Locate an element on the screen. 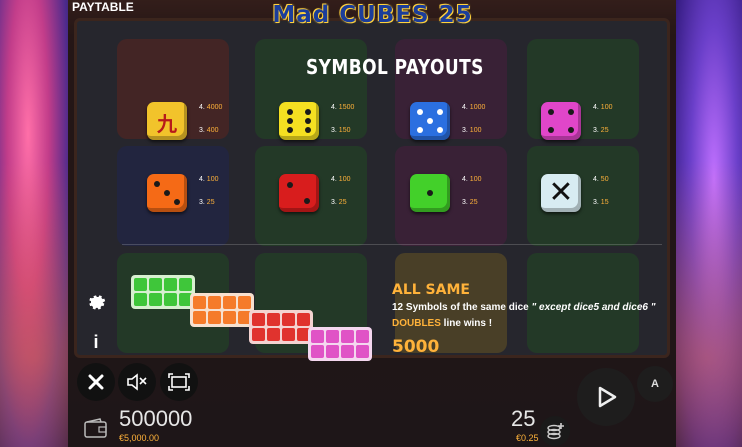 This screenshot has width=742, height=447. yellow-dice-icon is located at coordinates (299, 121).